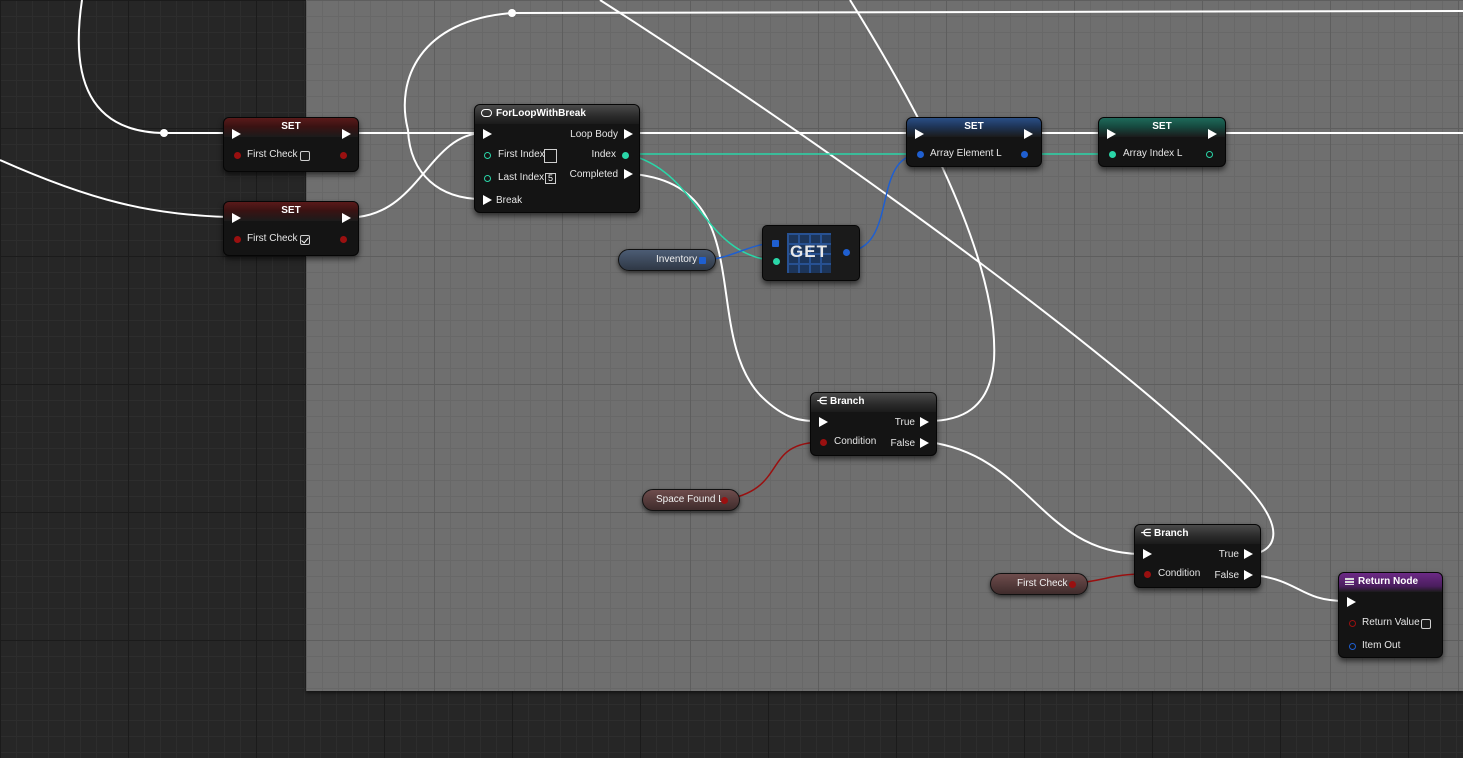  Describe the element at coordinates (1209, 154) in the screenshot. I see `array-index-output-pin` at that location.